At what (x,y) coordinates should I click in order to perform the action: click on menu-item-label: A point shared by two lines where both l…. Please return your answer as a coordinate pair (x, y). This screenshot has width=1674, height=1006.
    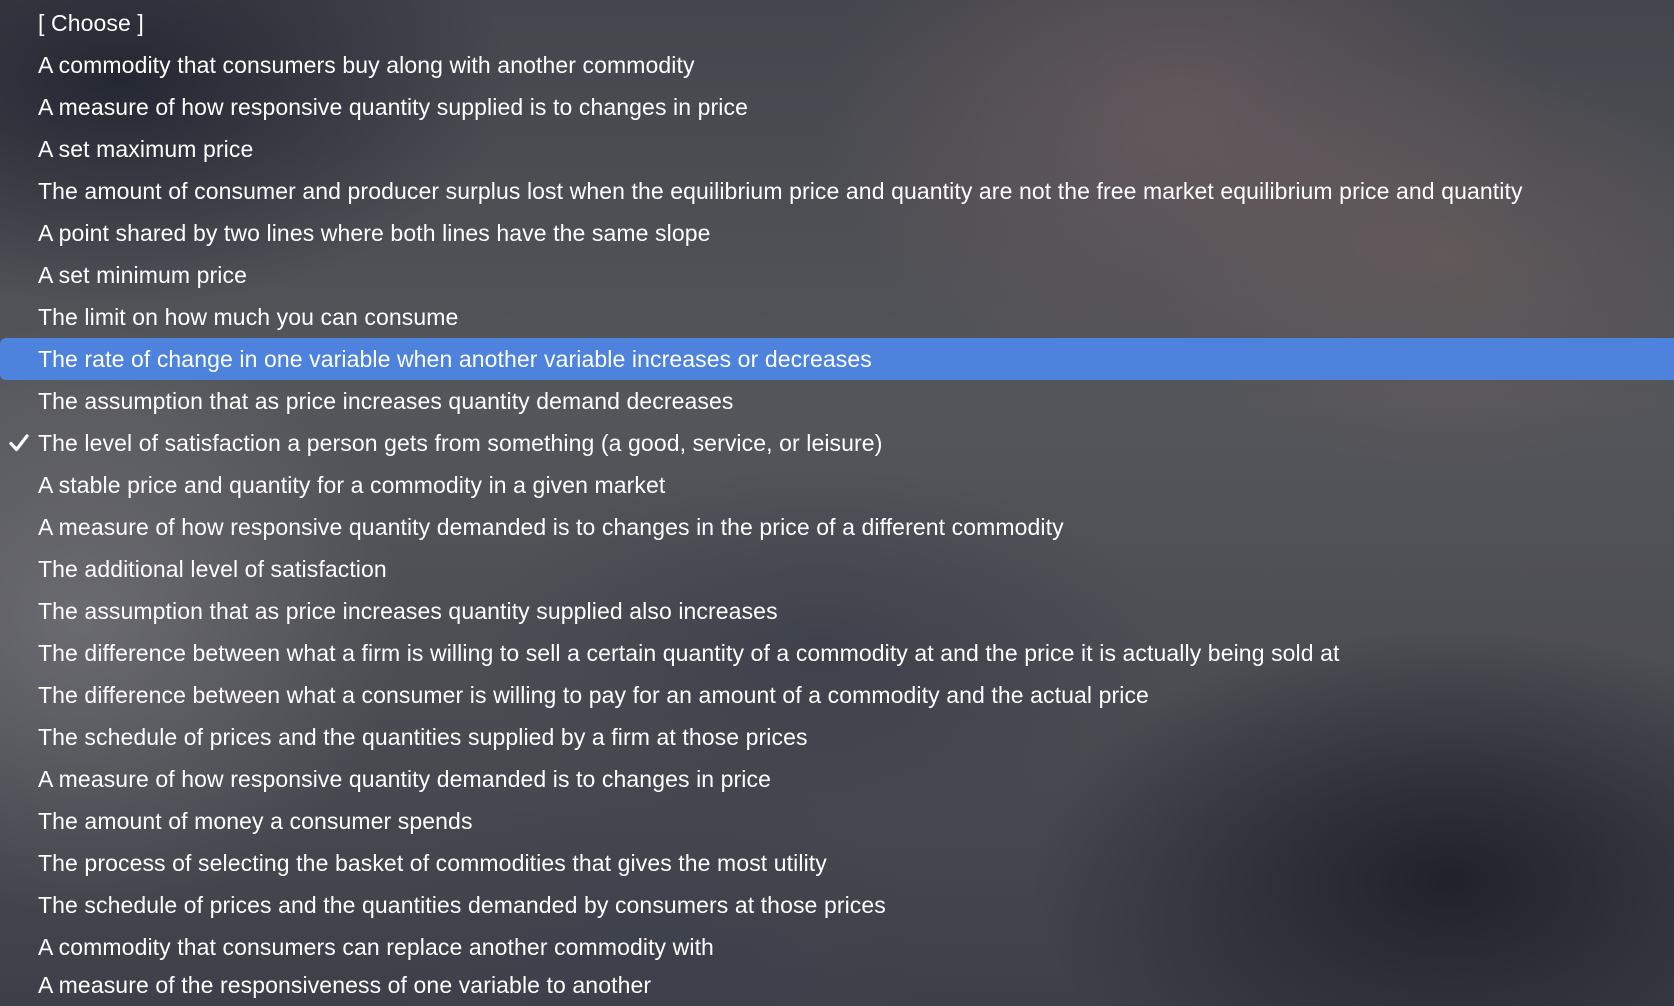
    Looking at the image, I should click on (374, 233).